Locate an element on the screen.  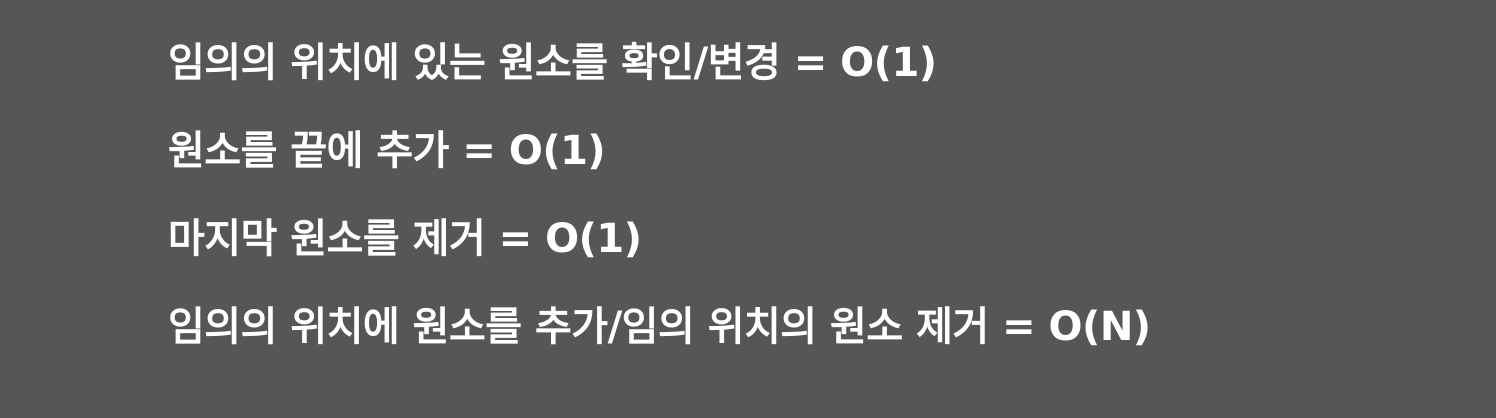
complexity-line-remove-last: 마지막 원소를 제거 = O(1) is located at coordinates (405, 239).